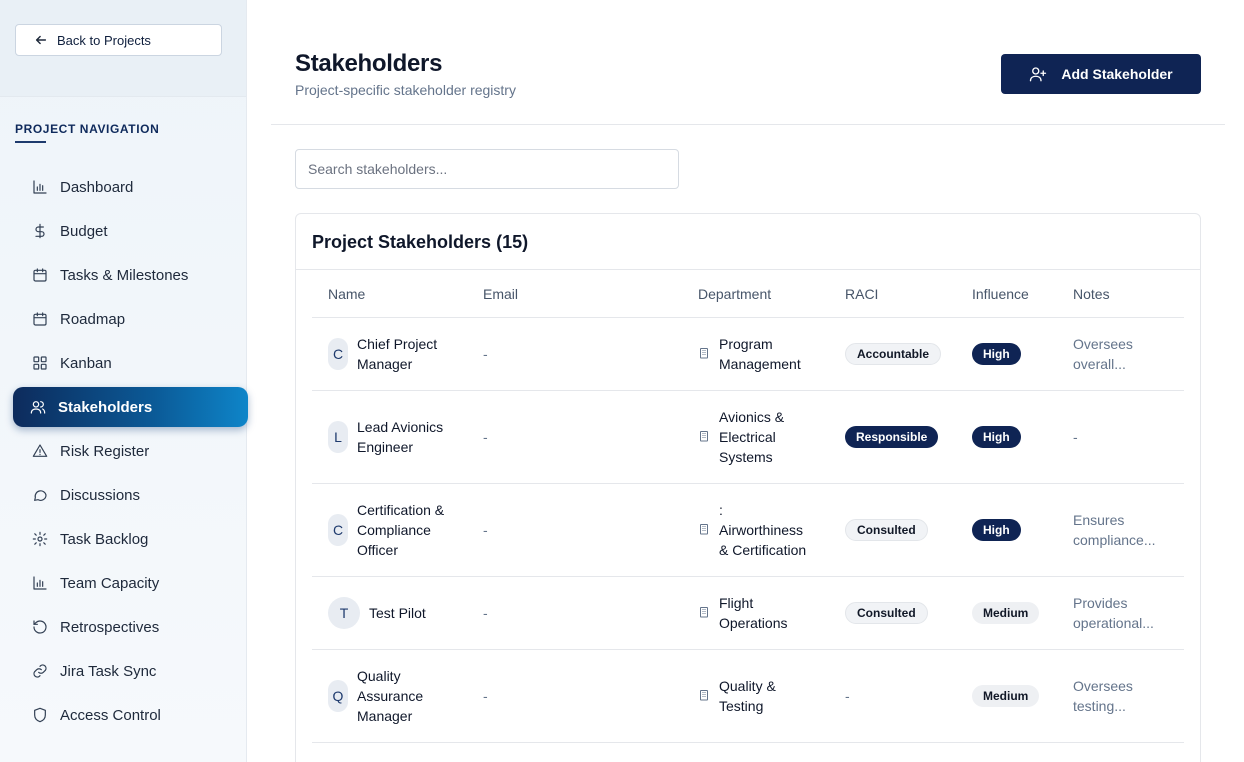  What do you see at coordinates (734, 294) in the screenshot?
I see `column-header-department: Department` at bounding box center [734, 294].